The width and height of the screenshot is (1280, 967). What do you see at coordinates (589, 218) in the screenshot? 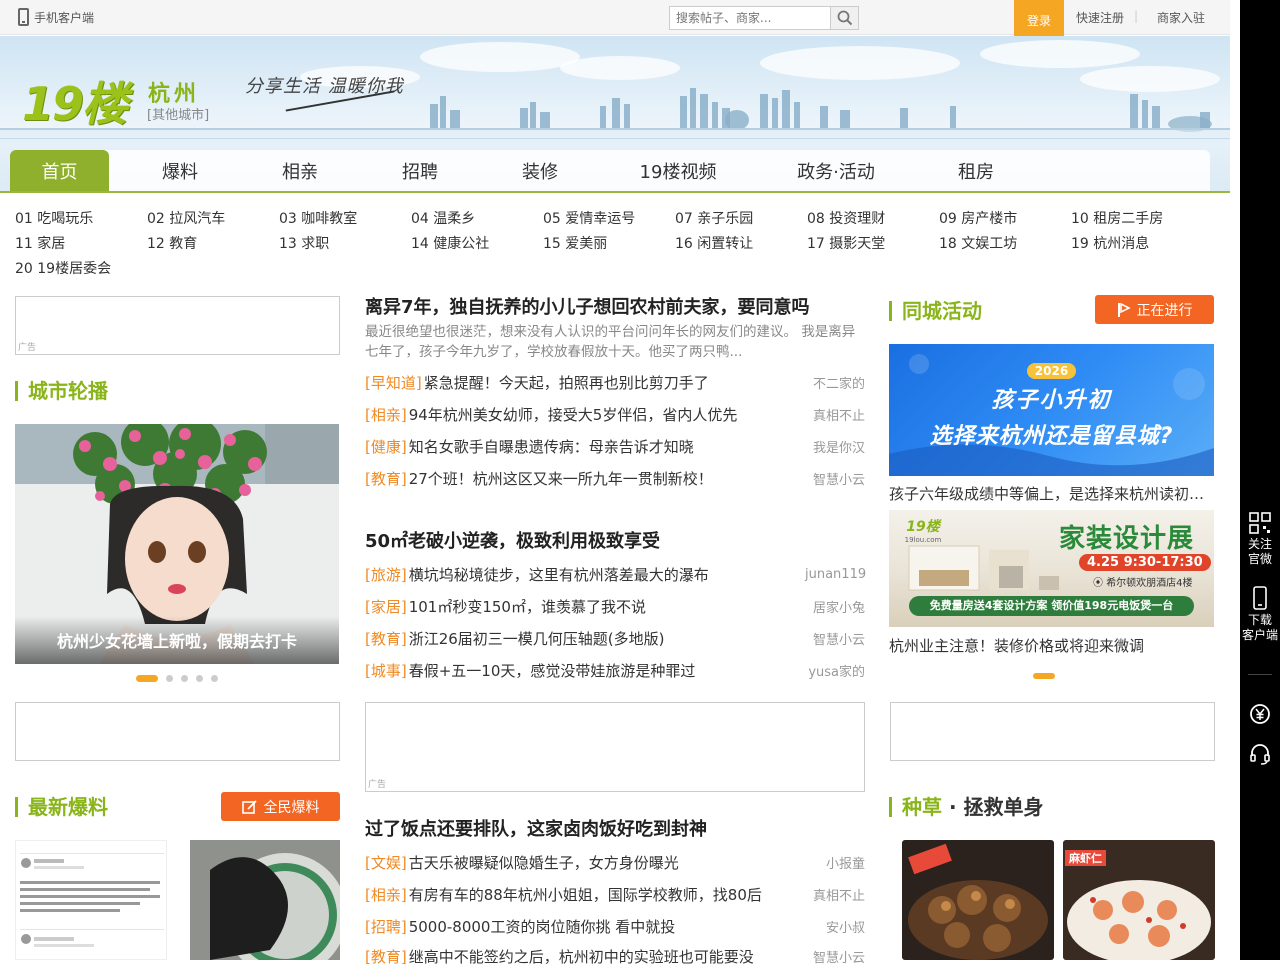
I see `subcat-link: 05 爱情幸运号` at bounding box center [589, 218].